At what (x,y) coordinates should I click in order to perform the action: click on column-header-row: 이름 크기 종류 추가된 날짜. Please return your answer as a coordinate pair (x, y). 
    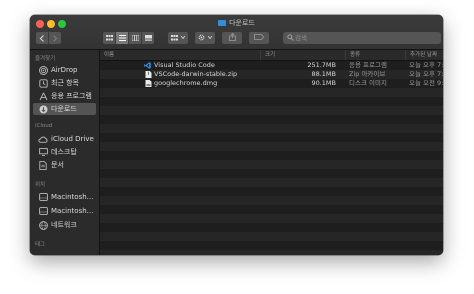
    Looking at the image, I should click on (271, 55).